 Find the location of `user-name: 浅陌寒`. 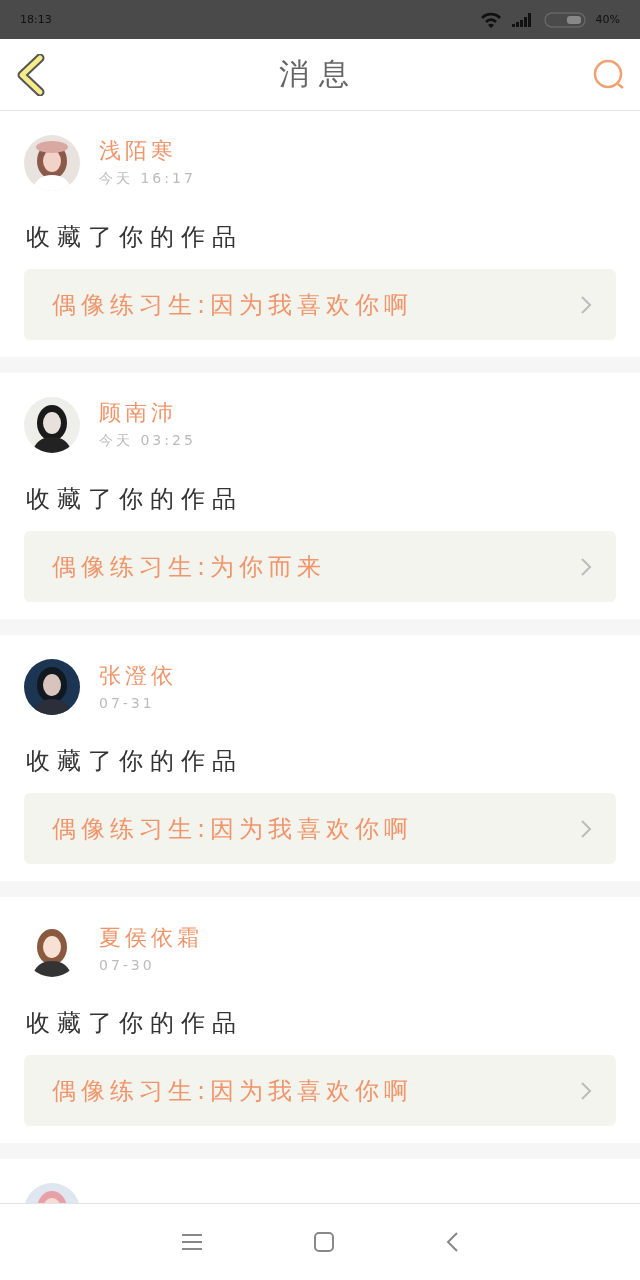

user-name: 浅陌寒 is located at coordinates (147, 151).